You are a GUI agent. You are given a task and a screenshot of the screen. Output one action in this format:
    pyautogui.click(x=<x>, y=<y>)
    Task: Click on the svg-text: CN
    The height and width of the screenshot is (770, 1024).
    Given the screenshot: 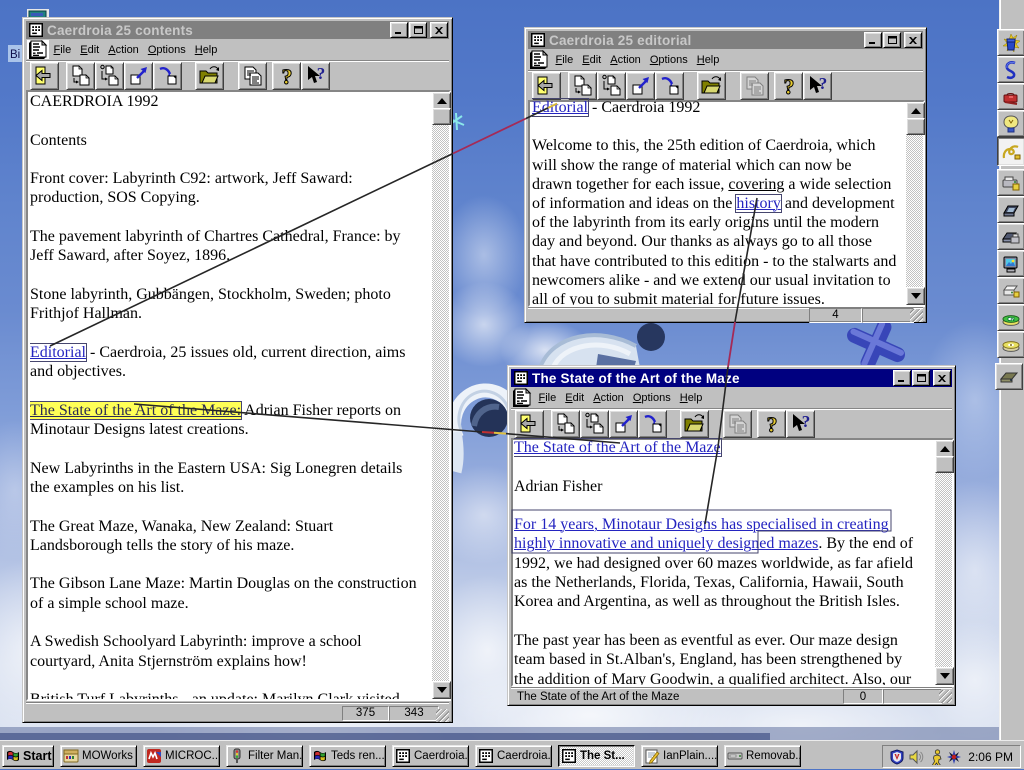 What is the action you would take?
    pyautogui.click(x=1011, y=320)
    